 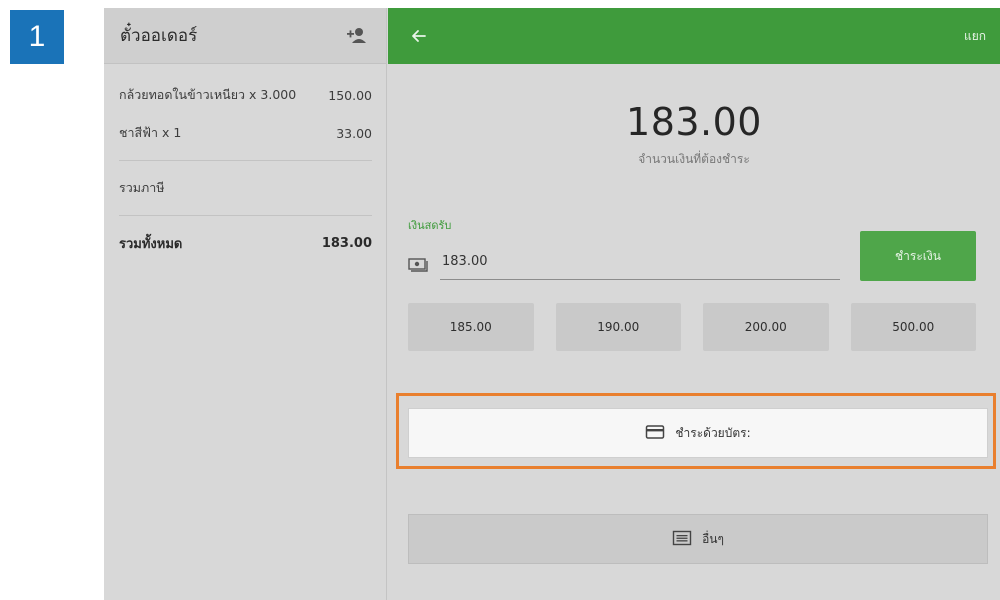 I want to click on tax-label: รวมภาษี, so click(x=142, y=187).